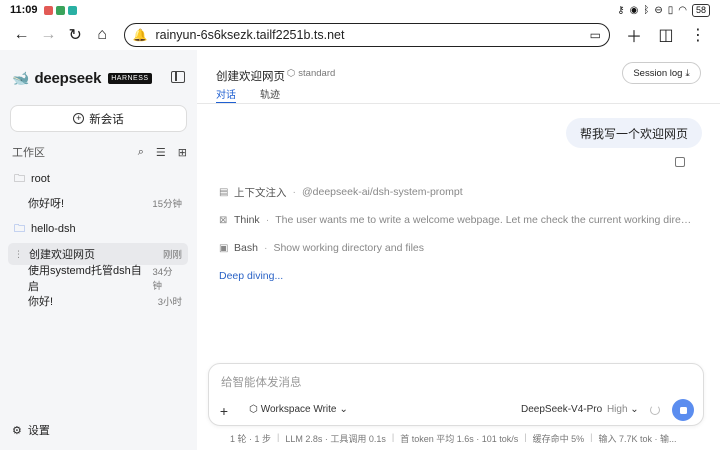 This screenshot has height=450, width=720. What do you see at coordinates (226, 94) in the screenshot?
I see `tab-chat: 对话` at bounding box center [226, 94].